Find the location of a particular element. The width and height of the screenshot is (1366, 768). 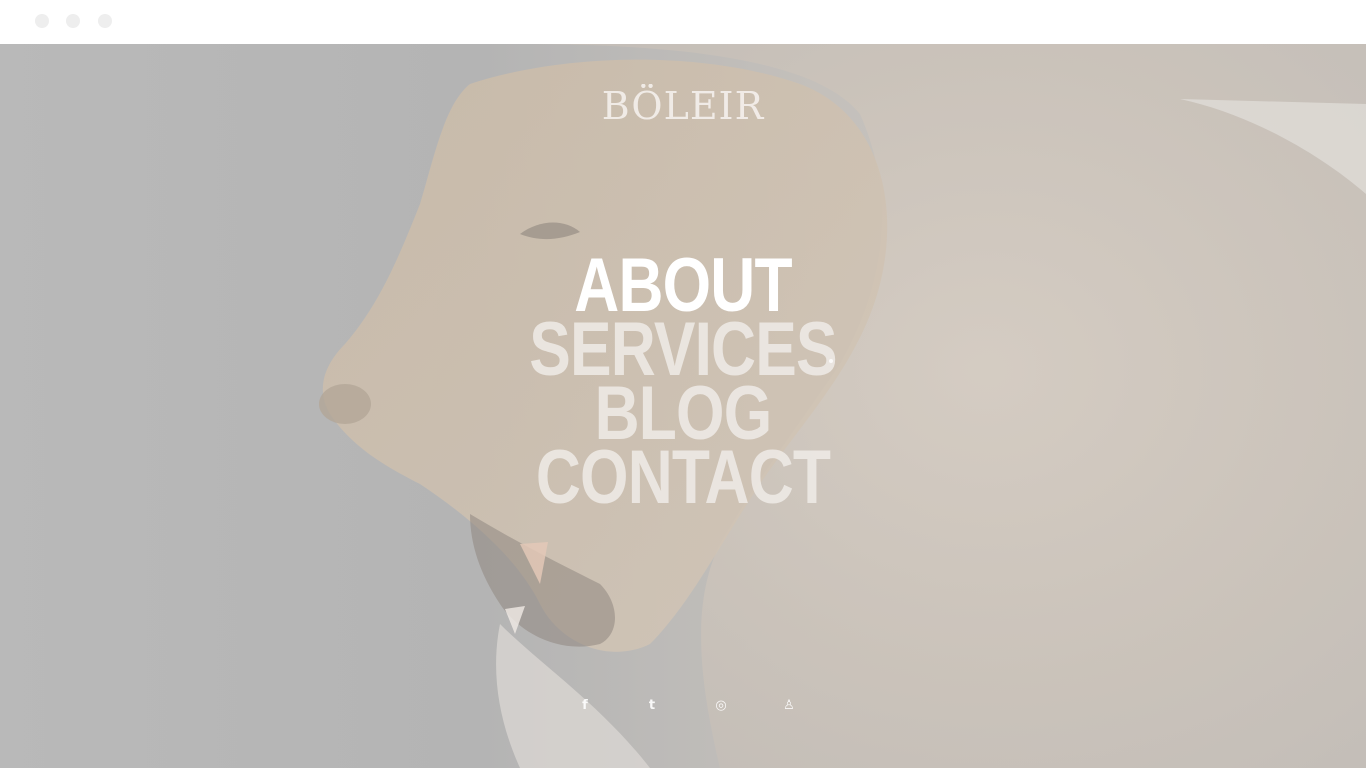

browser-titlebar is located at coordinates (683, 22).